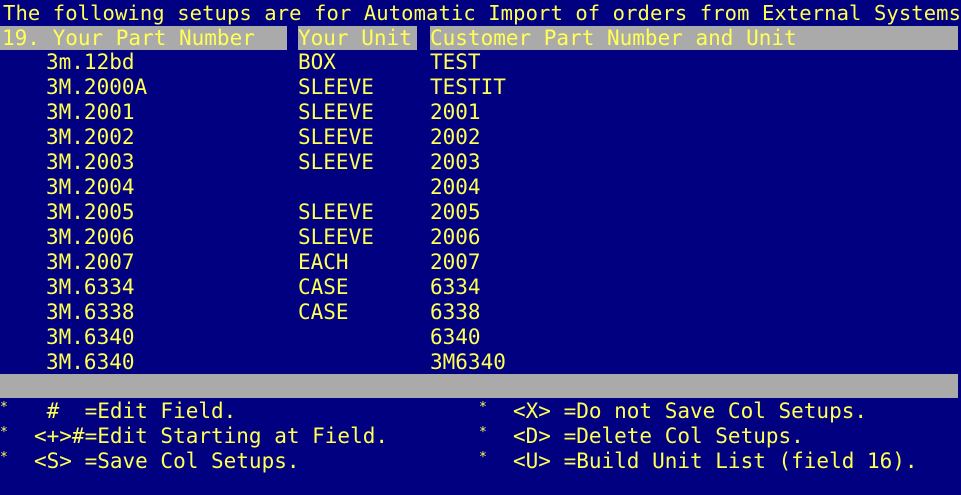 This screenshot has height=495, width=961. I want to click on customer-part-cell: 2006, so click(455, 237).